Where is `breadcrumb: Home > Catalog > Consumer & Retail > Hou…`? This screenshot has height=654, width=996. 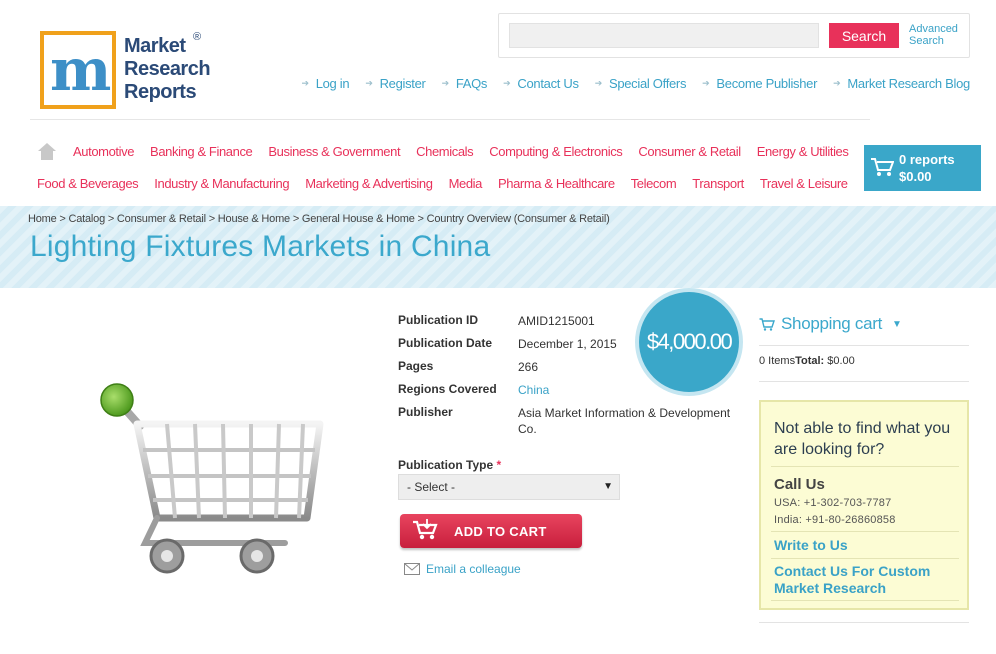 breadcrumb: Home > Catalog > Consumer & Retail > Hou… is located at coordinates (319, 219).